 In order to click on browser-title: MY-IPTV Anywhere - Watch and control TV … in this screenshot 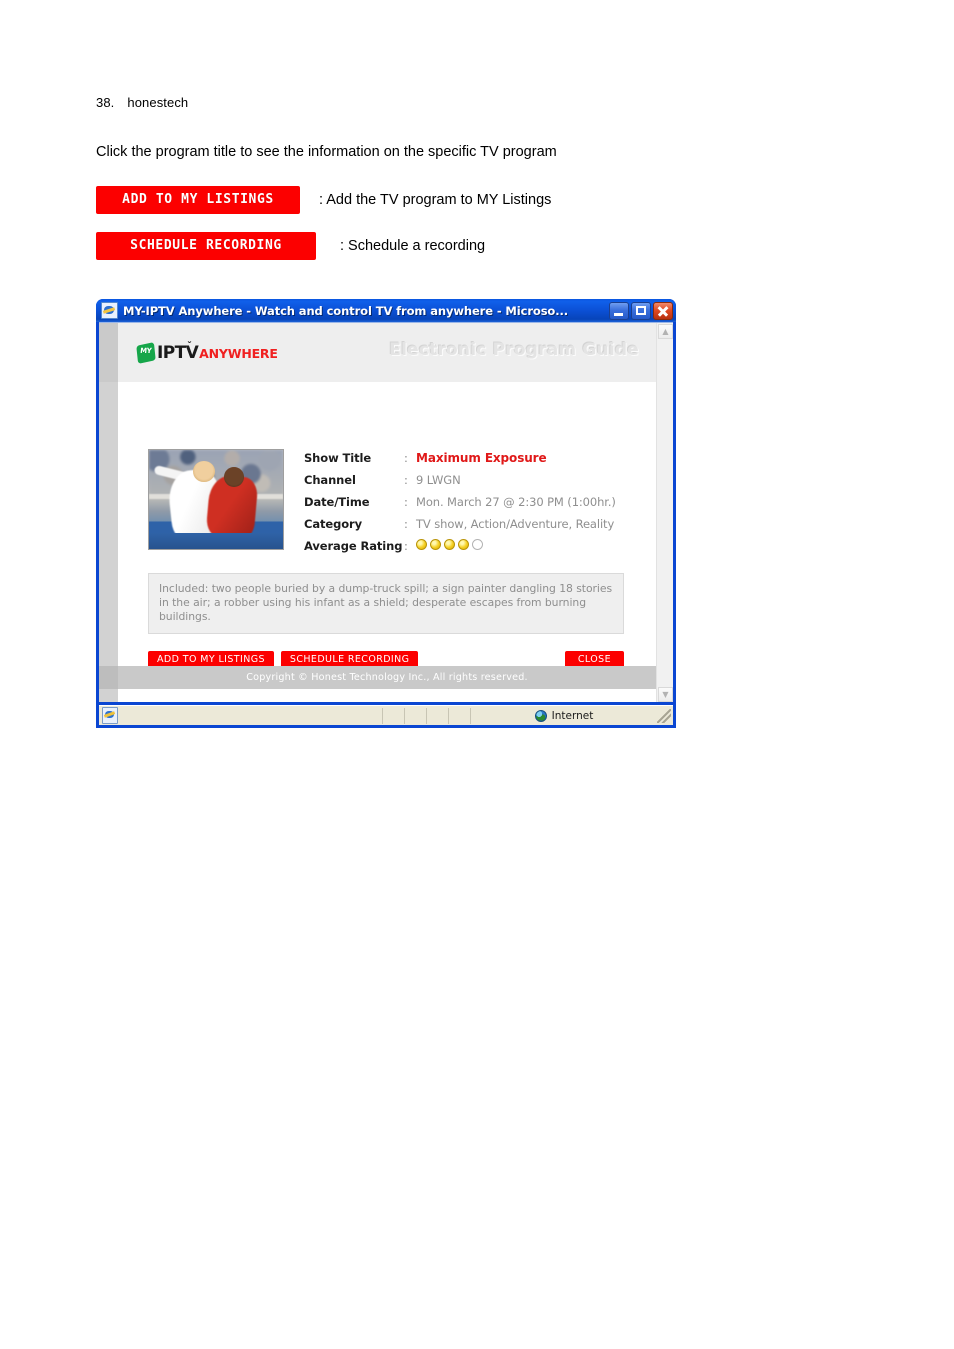, I will do `click(346, 310)`.